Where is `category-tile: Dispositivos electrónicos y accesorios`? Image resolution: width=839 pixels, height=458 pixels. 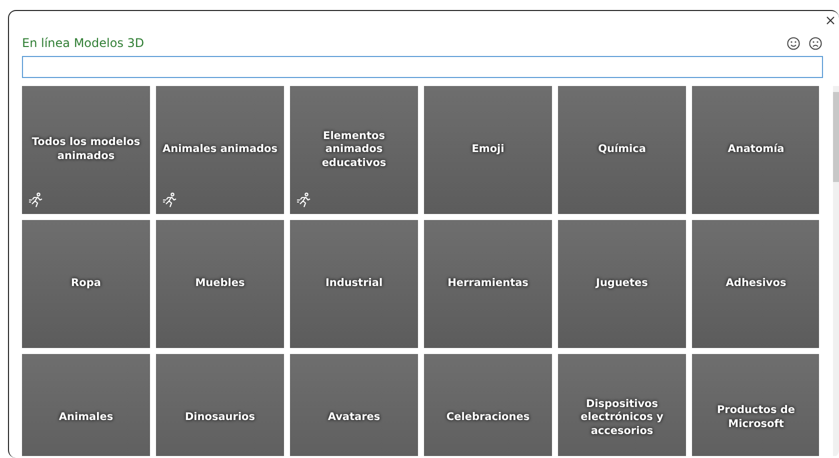
category-tile: Dispositivos electrónicos y accesorios is located at coordinates (622, 405).